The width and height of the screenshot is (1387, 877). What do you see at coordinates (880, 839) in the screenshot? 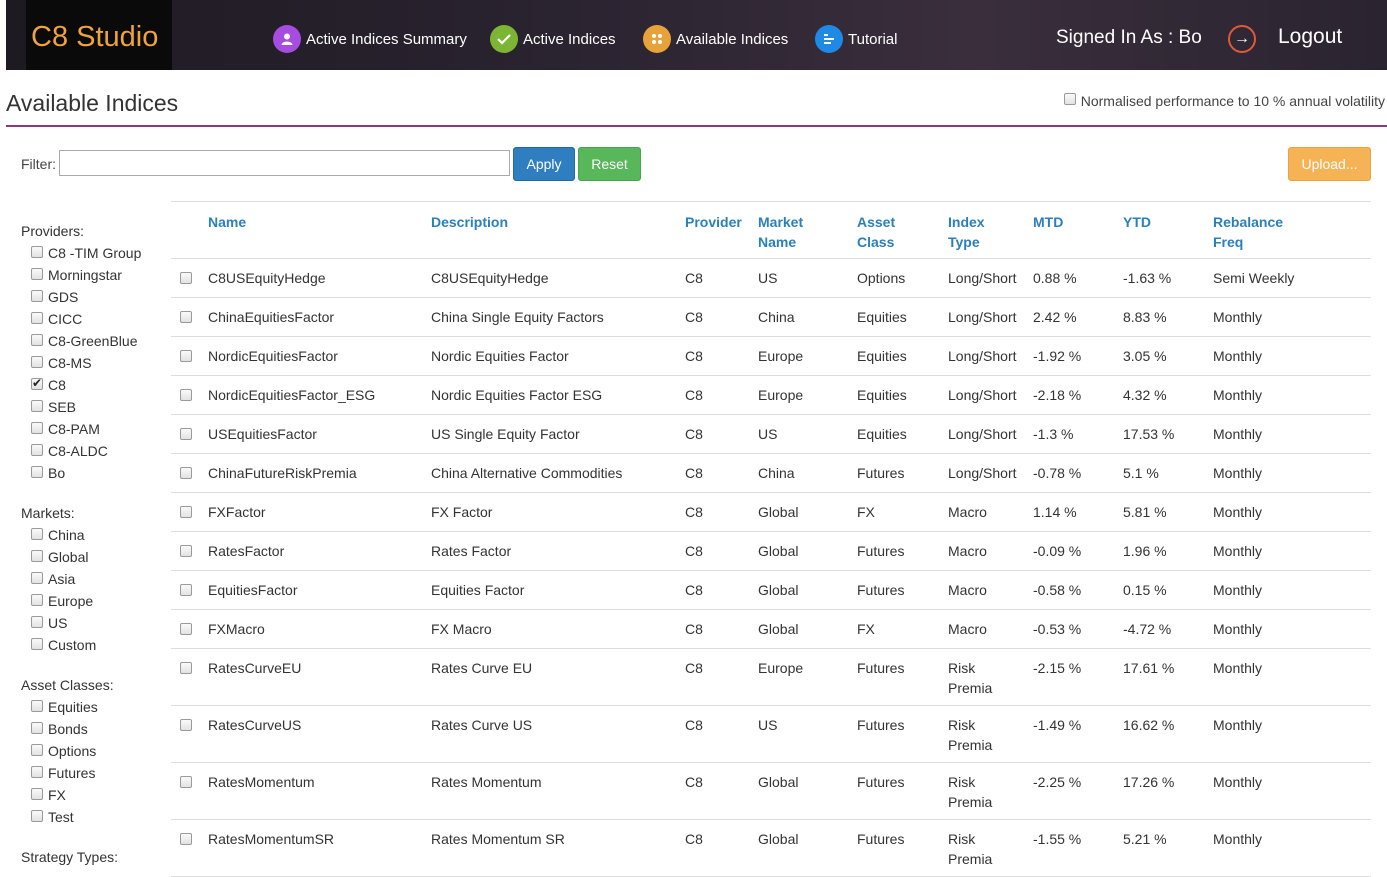
I see `cell-asset-class: Futures` at bounding box center [880, 839].